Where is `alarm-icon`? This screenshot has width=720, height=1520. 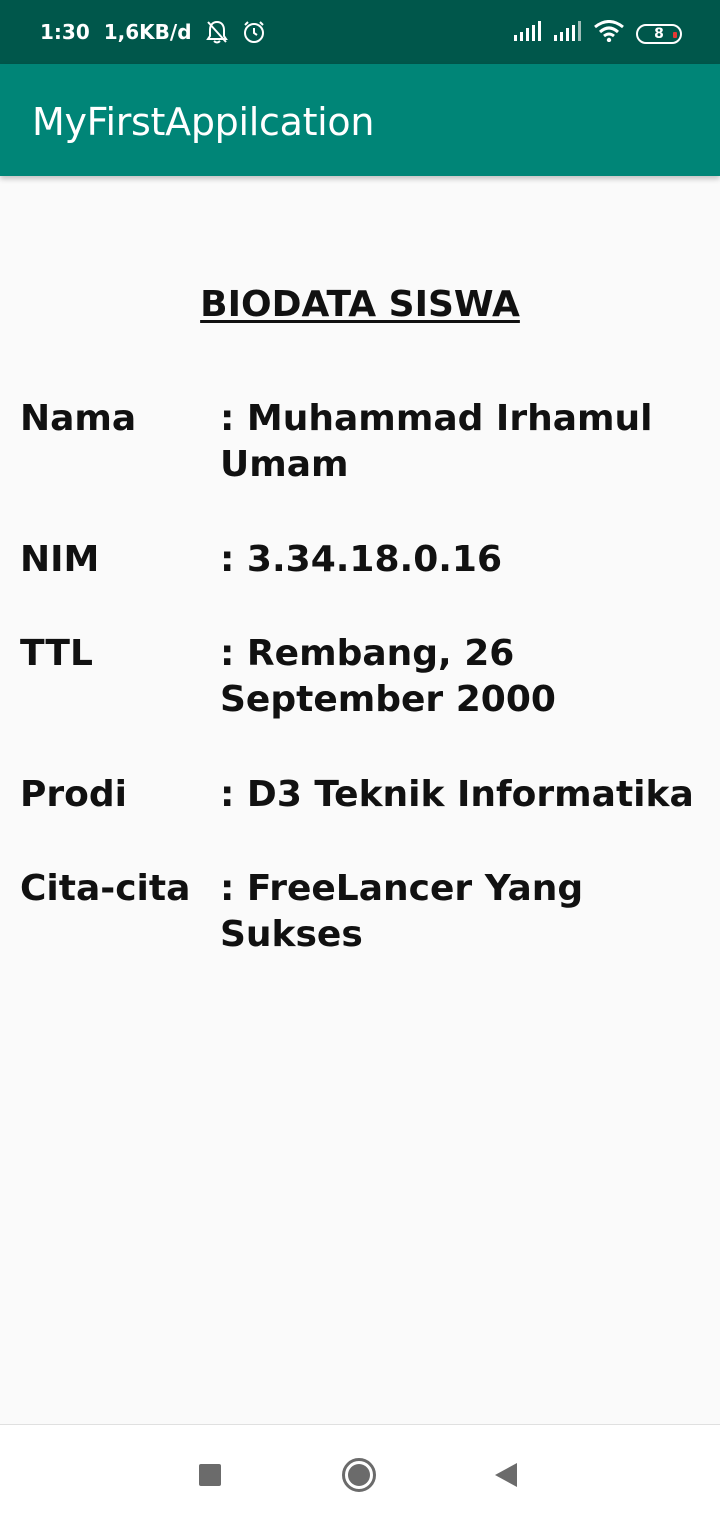
alarm-icon is located at coordinates (254, 32).